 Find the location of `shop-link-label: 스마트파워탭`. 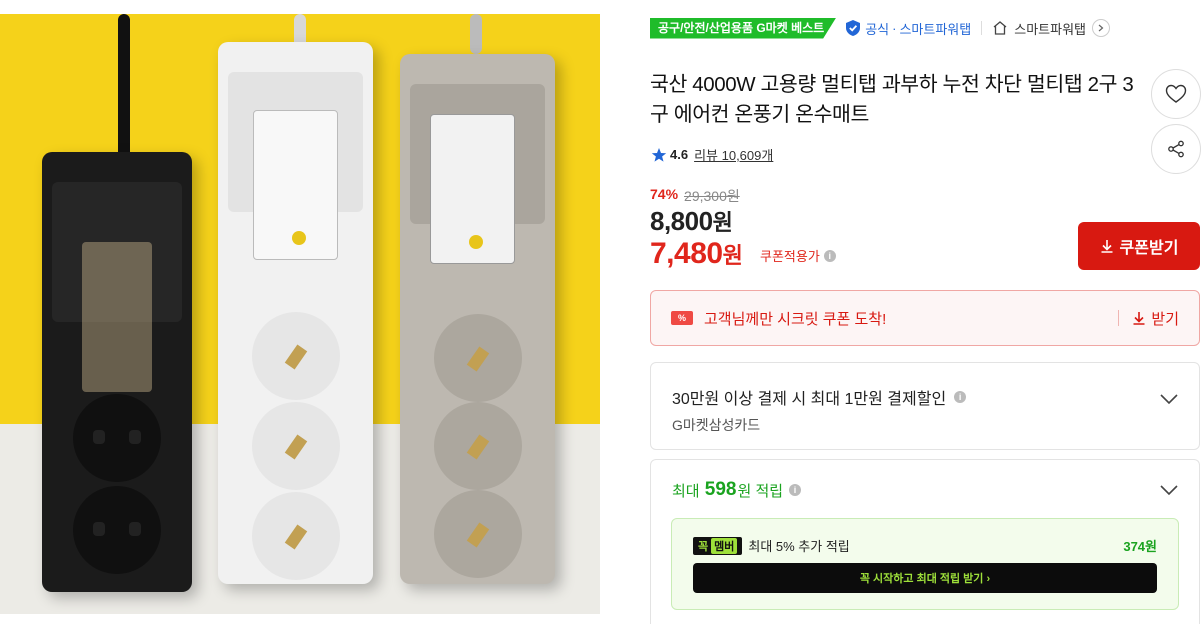

shop-link-label: 스마트파워탭 is located at coordinates (1050, 29).